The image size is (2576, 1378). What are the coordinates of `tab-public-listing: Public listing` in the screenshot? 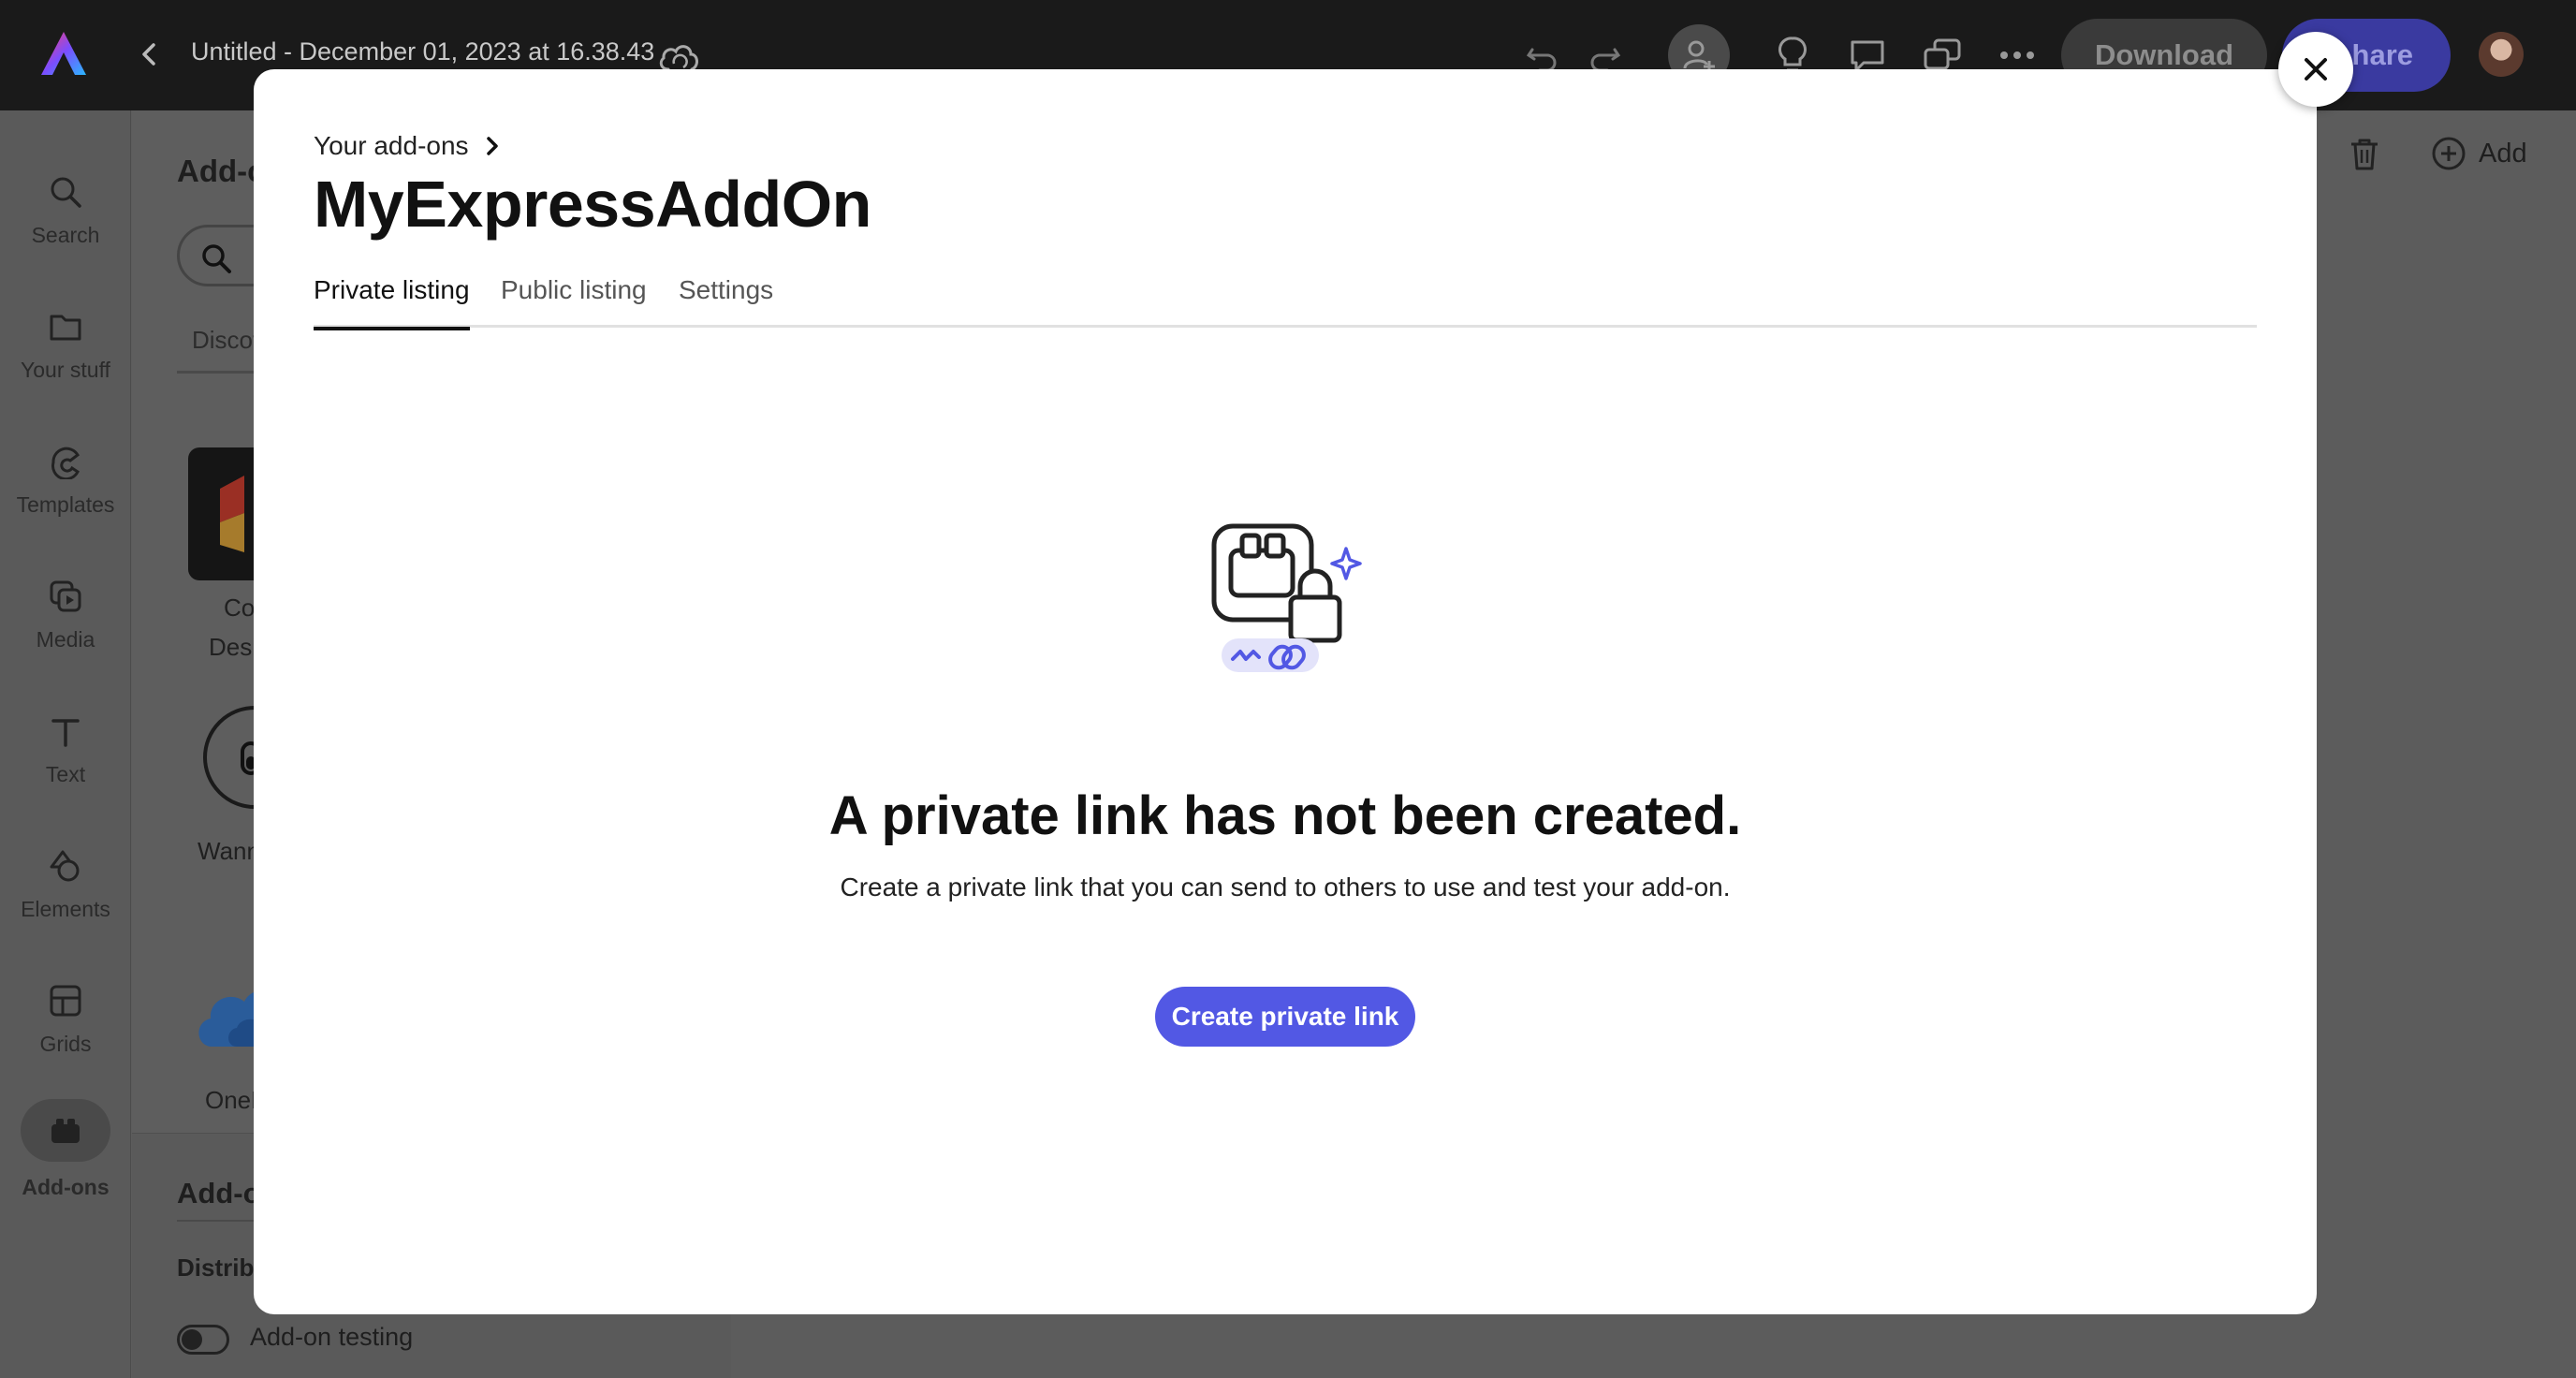 It's located at (574, 301).